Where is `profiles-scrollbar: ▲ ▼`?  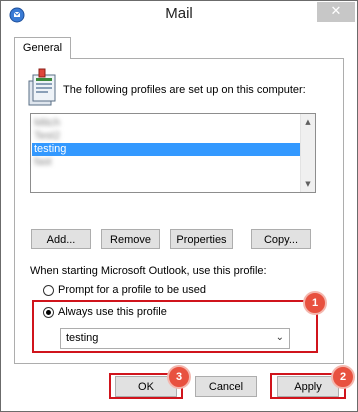
profiles-scrollbar: ▲ ▼ is located at coordinates (307, 153).